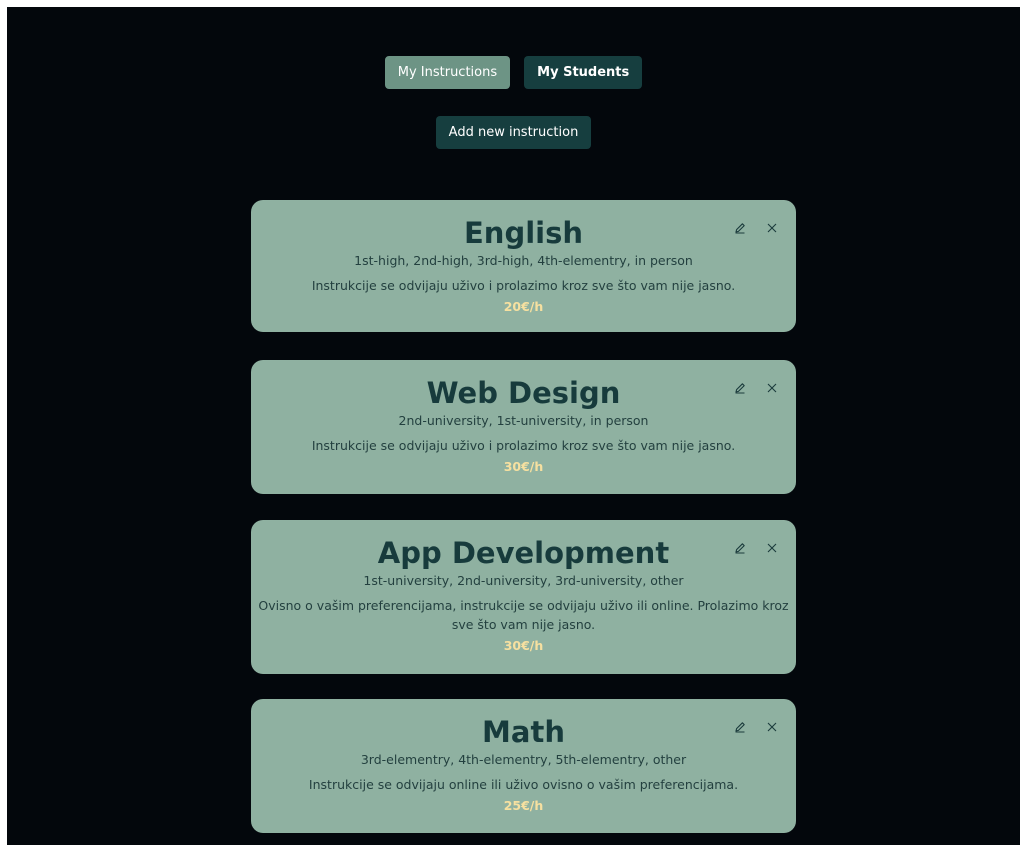  What do you see at coordinates (513, 72) in the screenshot?
I see `top-nav: My Instructions My Students` at bounding box center [513, 72].